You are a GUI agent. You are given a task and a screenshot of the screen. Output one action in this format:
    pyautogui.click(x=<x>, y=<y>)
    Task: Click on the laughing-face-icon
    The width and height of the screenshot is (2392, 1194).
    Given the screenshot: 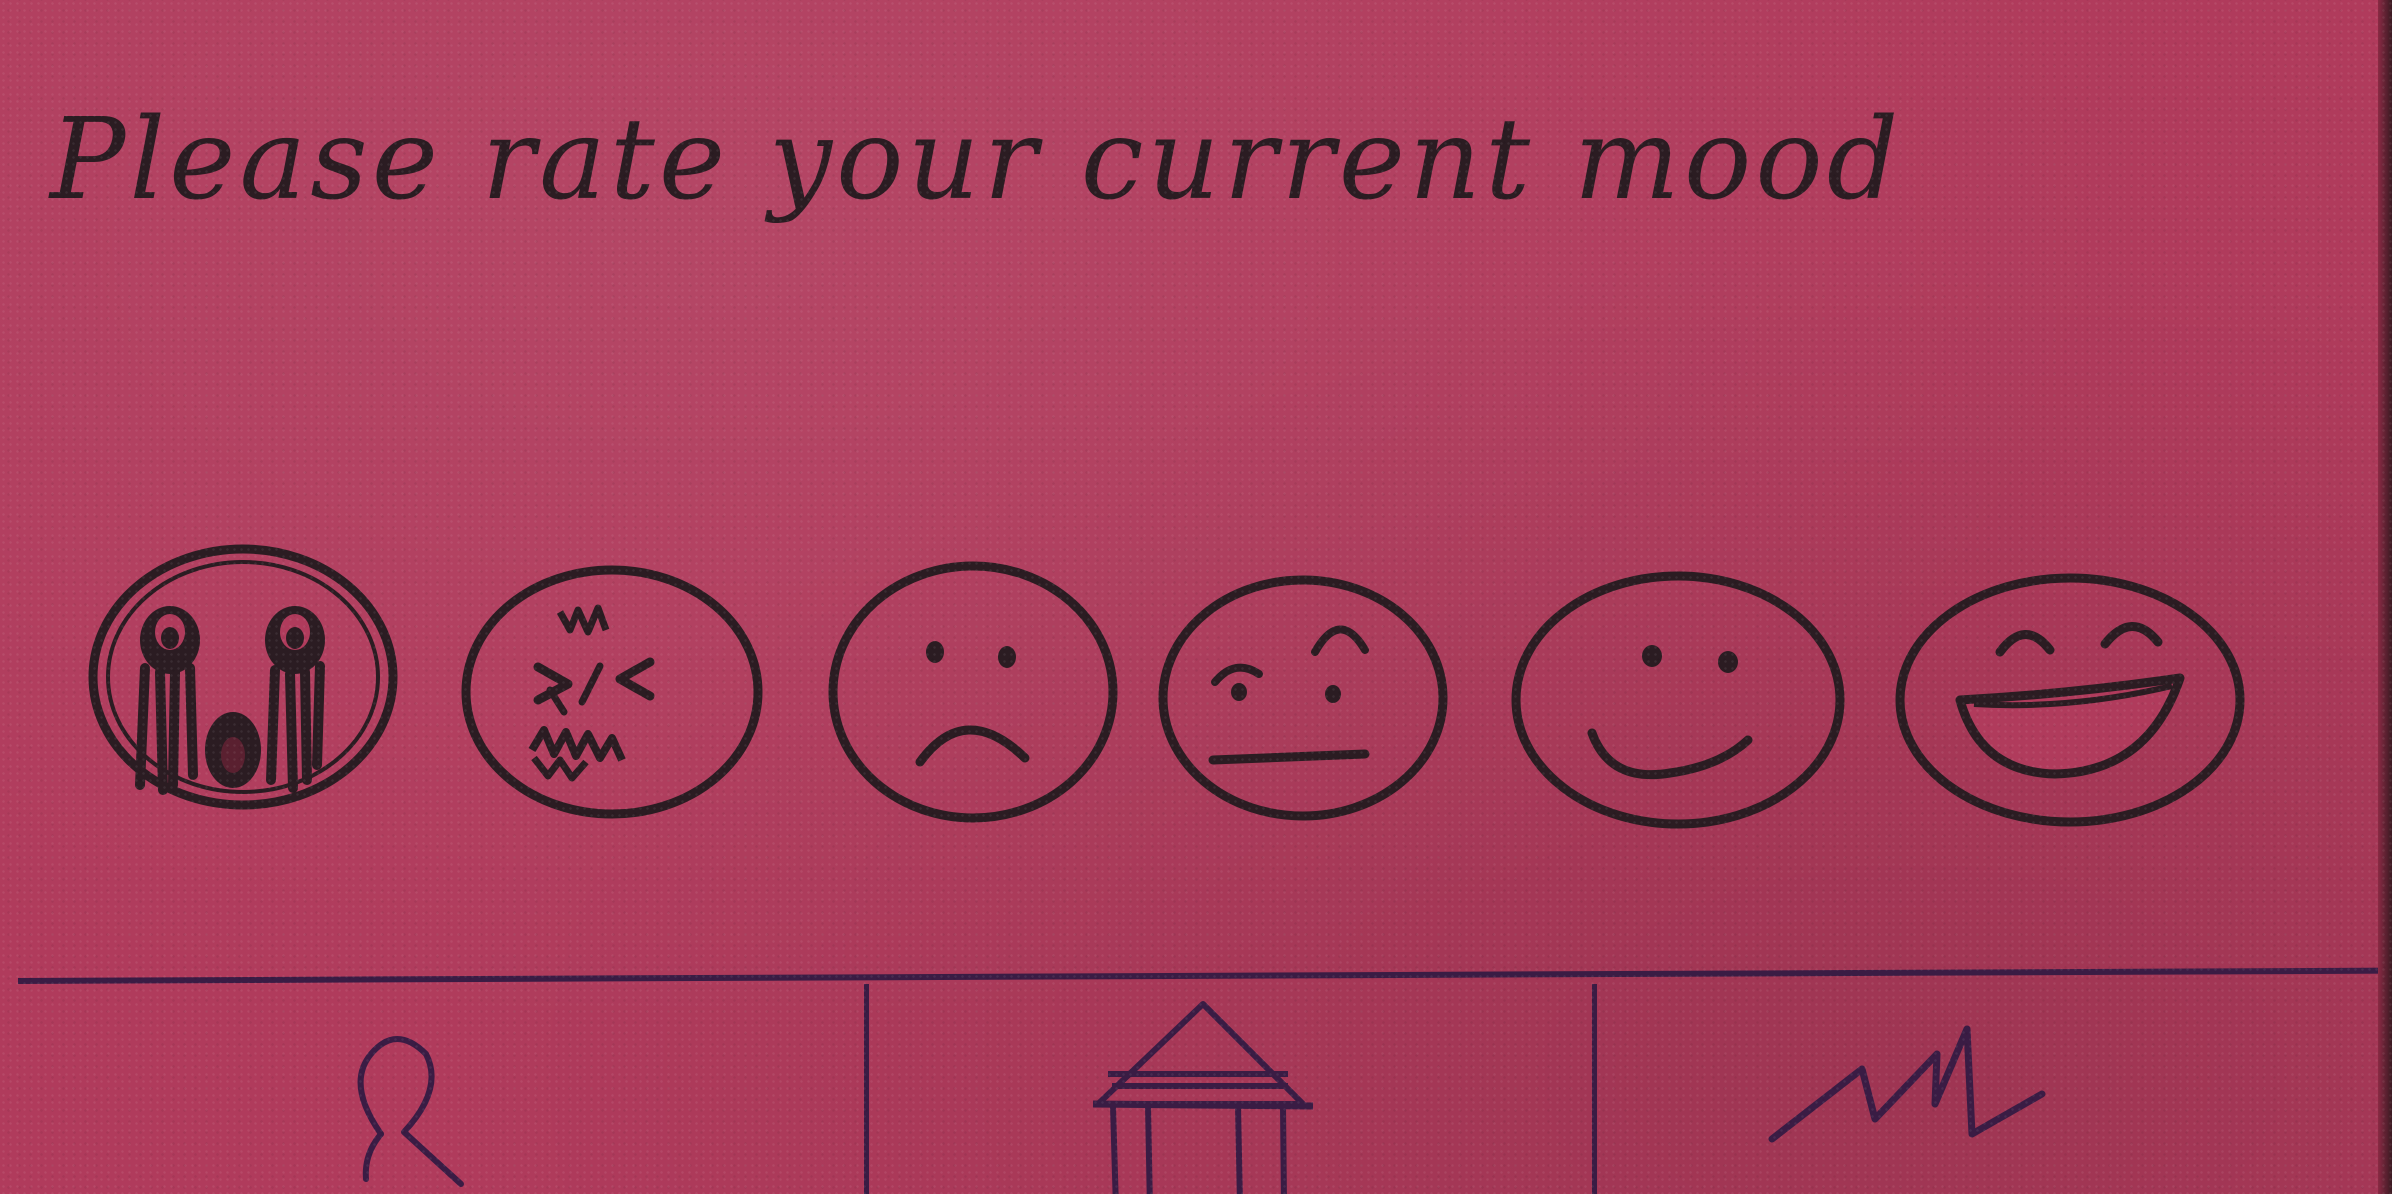 What is the action you would take?
    pyautogui.click(x=2070, y=697)
    